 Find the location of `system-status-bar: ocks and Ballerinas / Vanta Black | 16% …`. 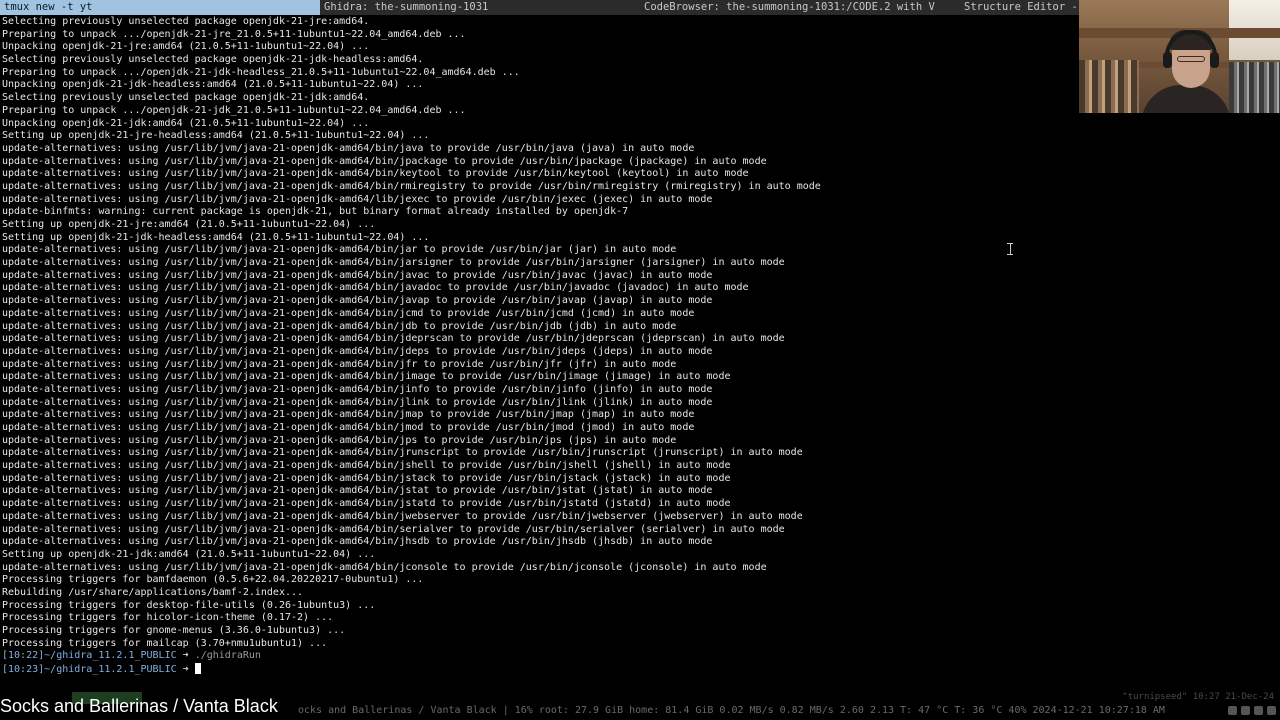

system-status-bar: ocks and Ballerinas / Vanta Black | 16% … is located at coordinates (731, 710).